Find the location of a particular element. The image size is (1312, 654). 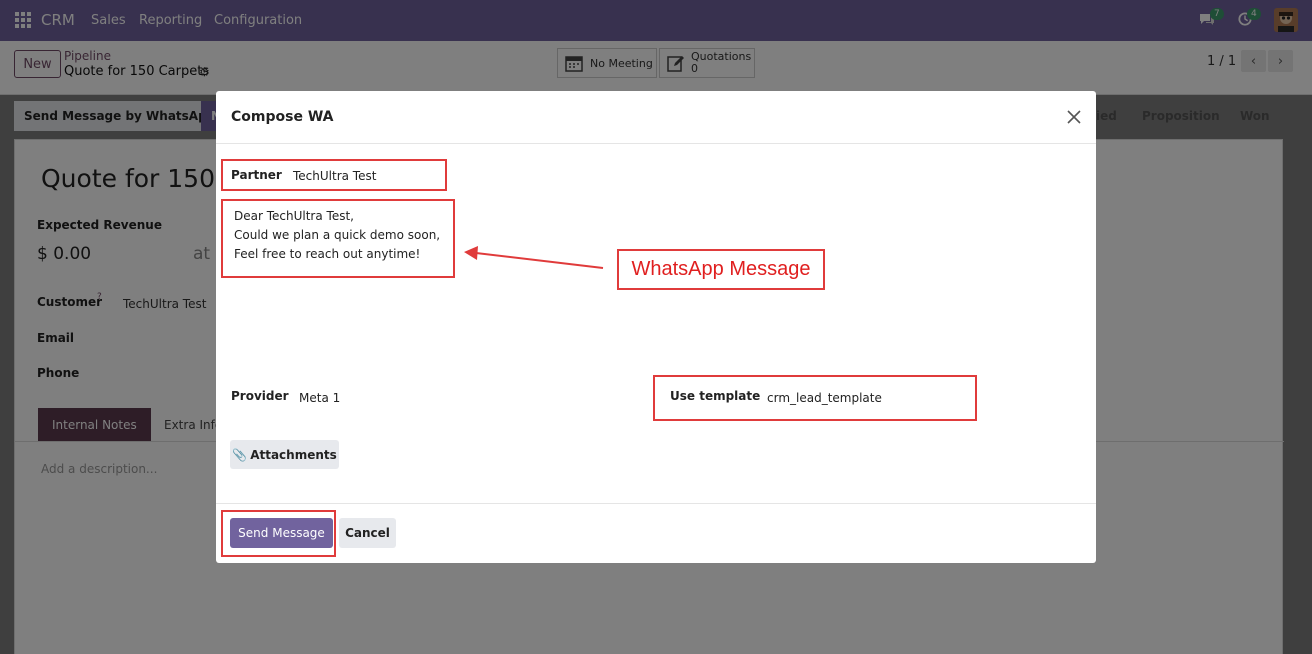

attachments-button: 📎 Attachments is located at coordinates (284, 454).